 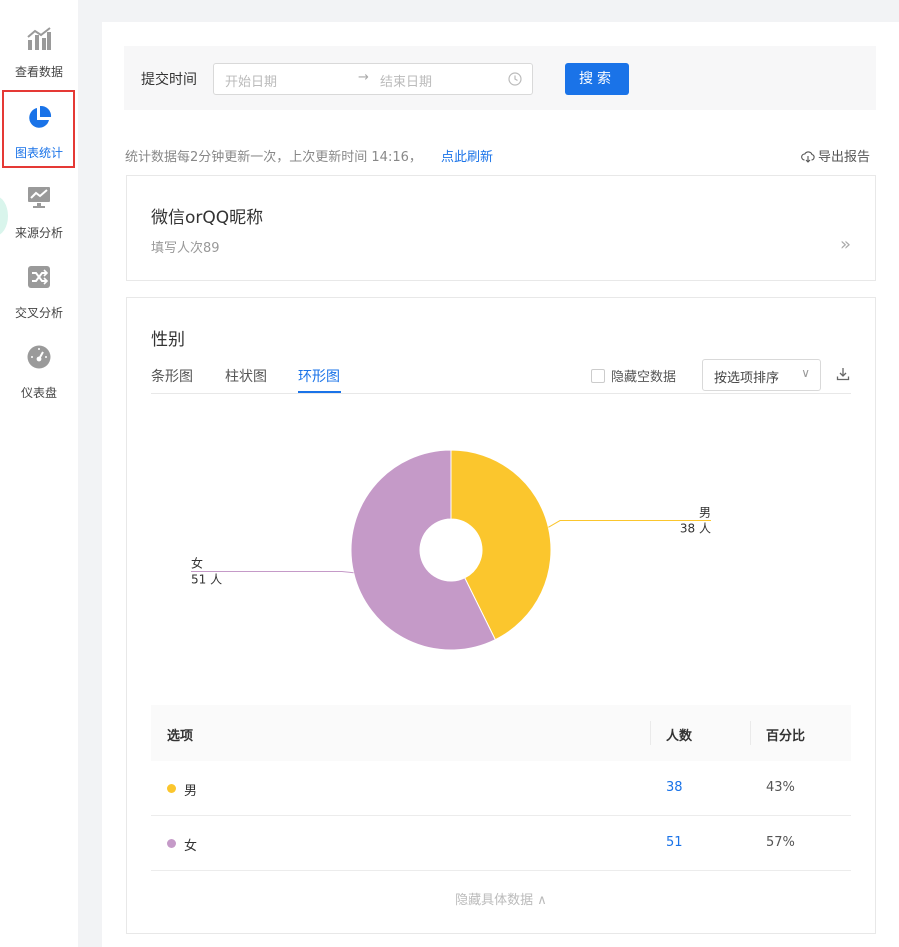 What do you see at coordinates (363, 77) in the screenshot?
I see `range-arrow-icon: →` at bounding box center [363, 77].